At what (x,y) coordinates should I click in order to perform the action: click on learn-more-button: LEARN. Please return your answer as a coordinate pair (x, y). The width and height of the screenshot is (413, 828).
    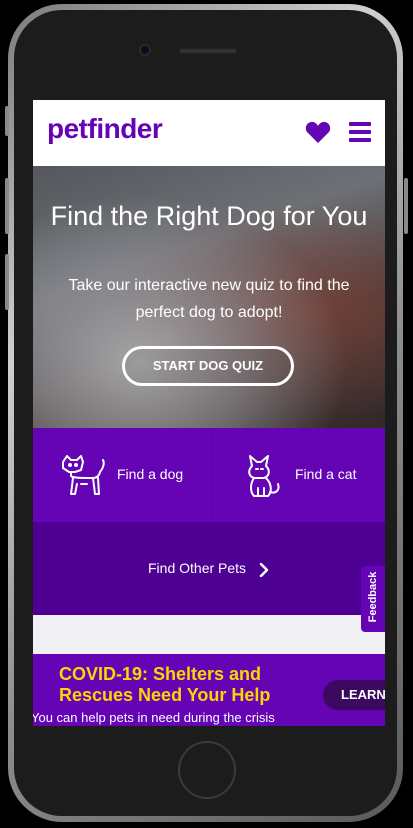
    Looking at the image, I should click on (354, 695).